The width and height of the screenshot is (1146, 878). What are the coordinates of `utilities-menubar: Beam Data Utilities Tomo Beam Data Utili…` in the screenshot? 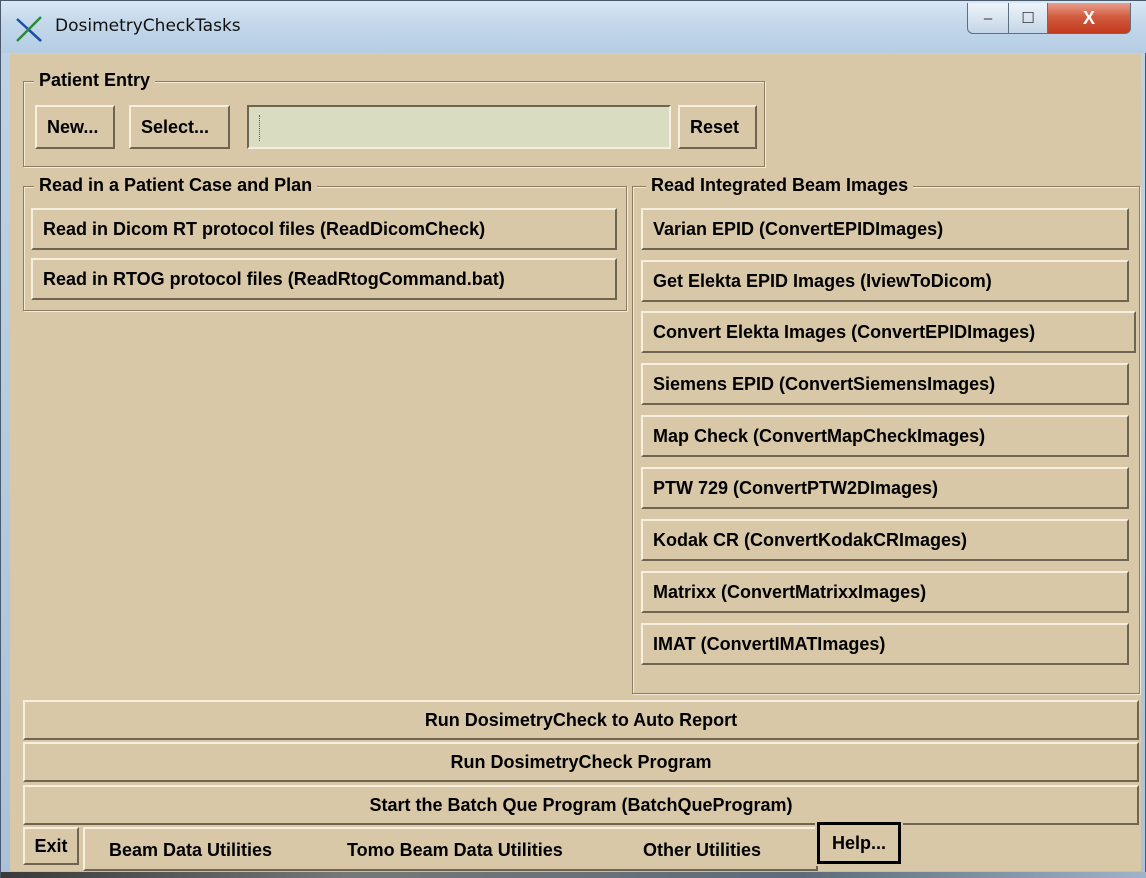 It's located at (450, 849).